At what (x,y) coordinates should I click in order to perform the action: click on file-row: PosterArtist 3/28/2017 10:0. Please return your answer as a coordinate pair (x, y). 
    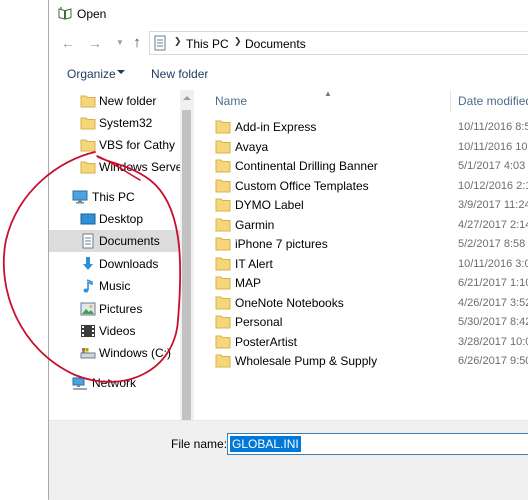
    Looking at the image, I should click on (361, 342).